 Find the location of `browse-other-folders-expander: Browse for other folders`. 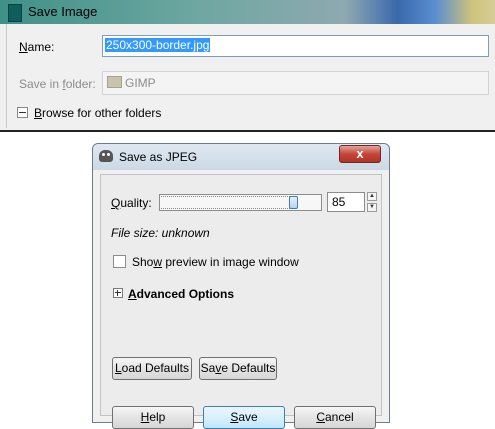

browse-other-folders-expander: Browse for other folders is located at coordinates (89, 114).